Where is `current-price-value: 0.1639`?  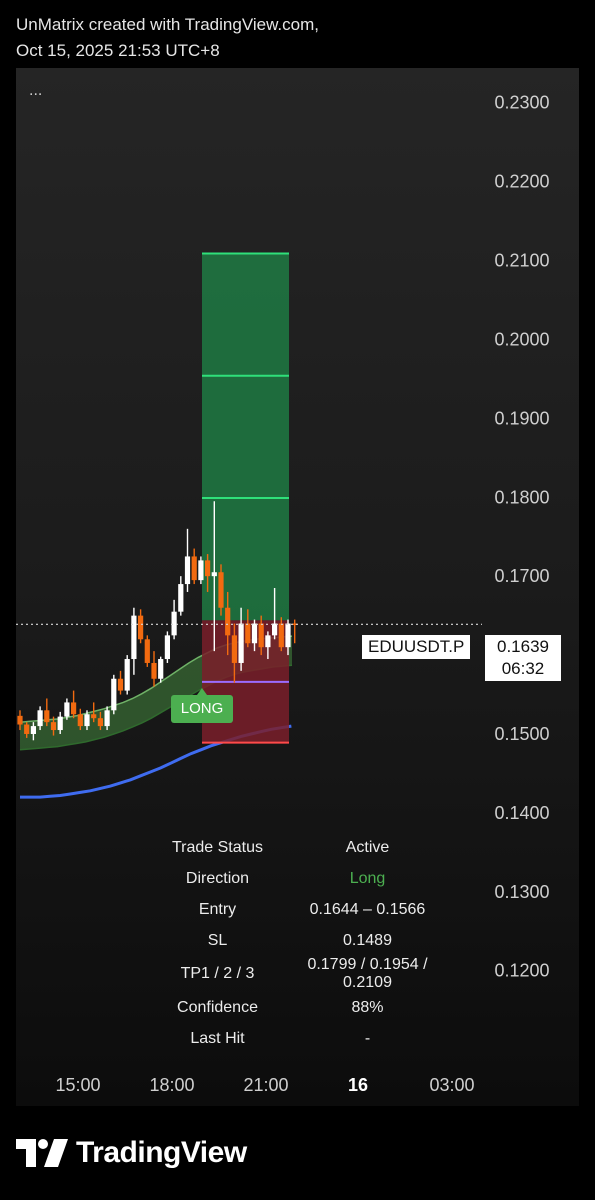
current-price-value: 0.1639 is located at coordinates (523, 646).